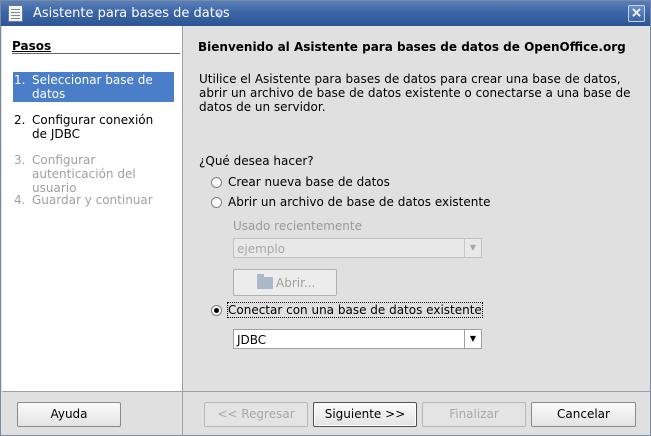 Image resolution: width=651 pixels, height=436 pixels. I want to click on back-button: << Regresar, so click(256, 414).